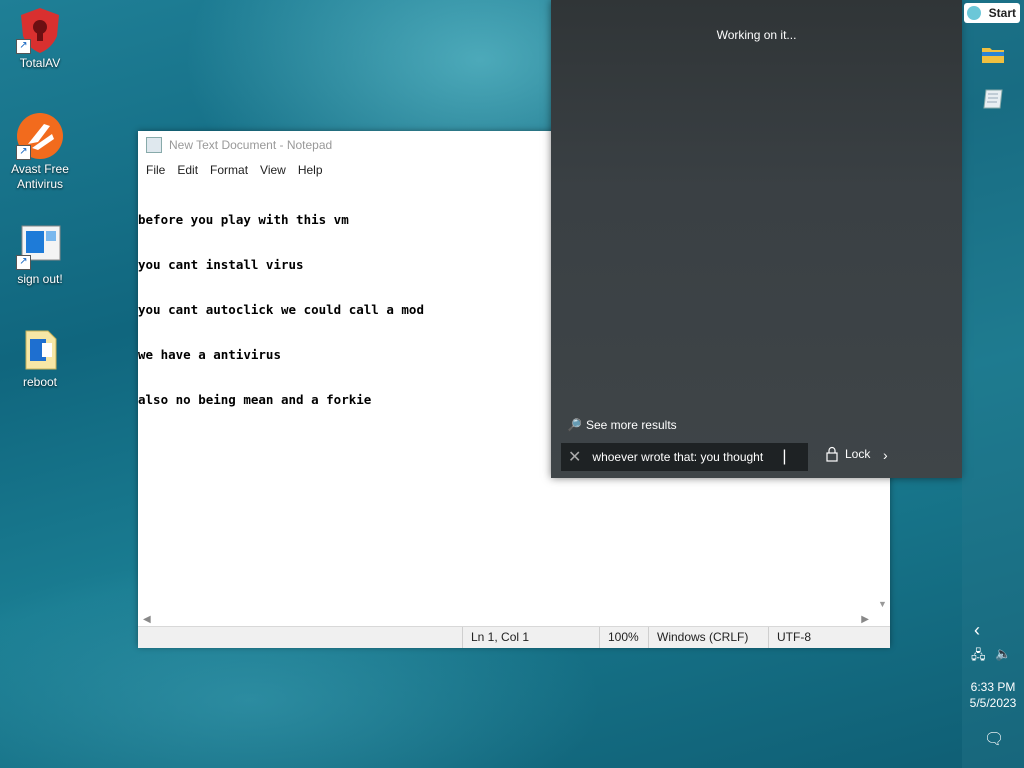 This screenshot has width=1024, height=768. Describe the element at coordinates (40, 176) in the screenshot. I see `desktop-icon-label: Avast Free Antivirus` at that location.